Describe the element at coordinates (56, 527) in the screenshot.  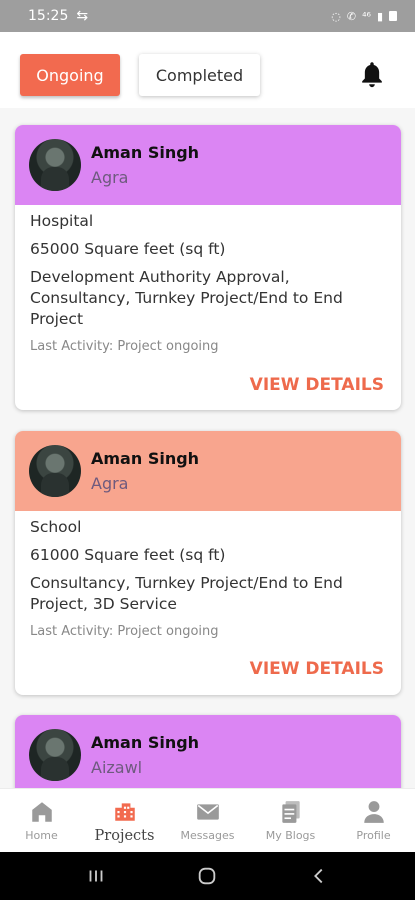
I see `project-type: School` at that location.